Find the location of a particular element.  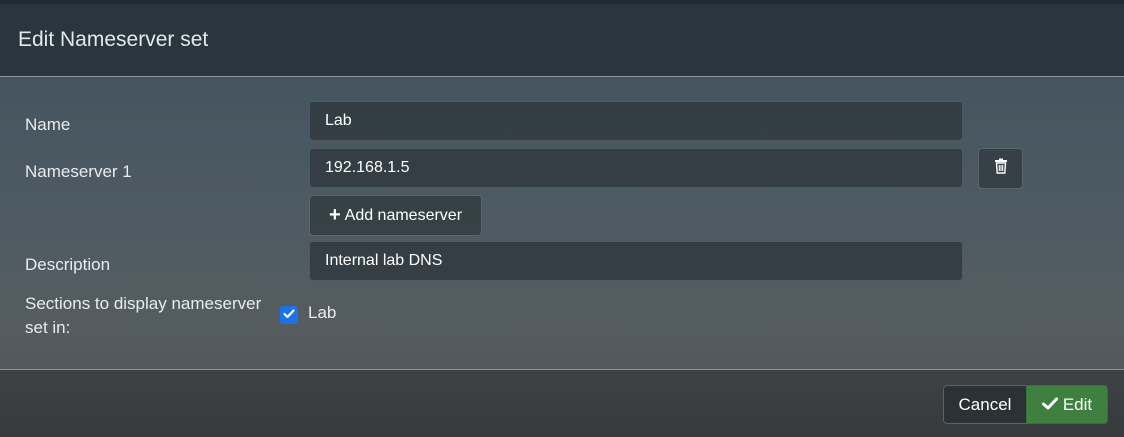

description-label: Description is located at coordinates (68, 264).